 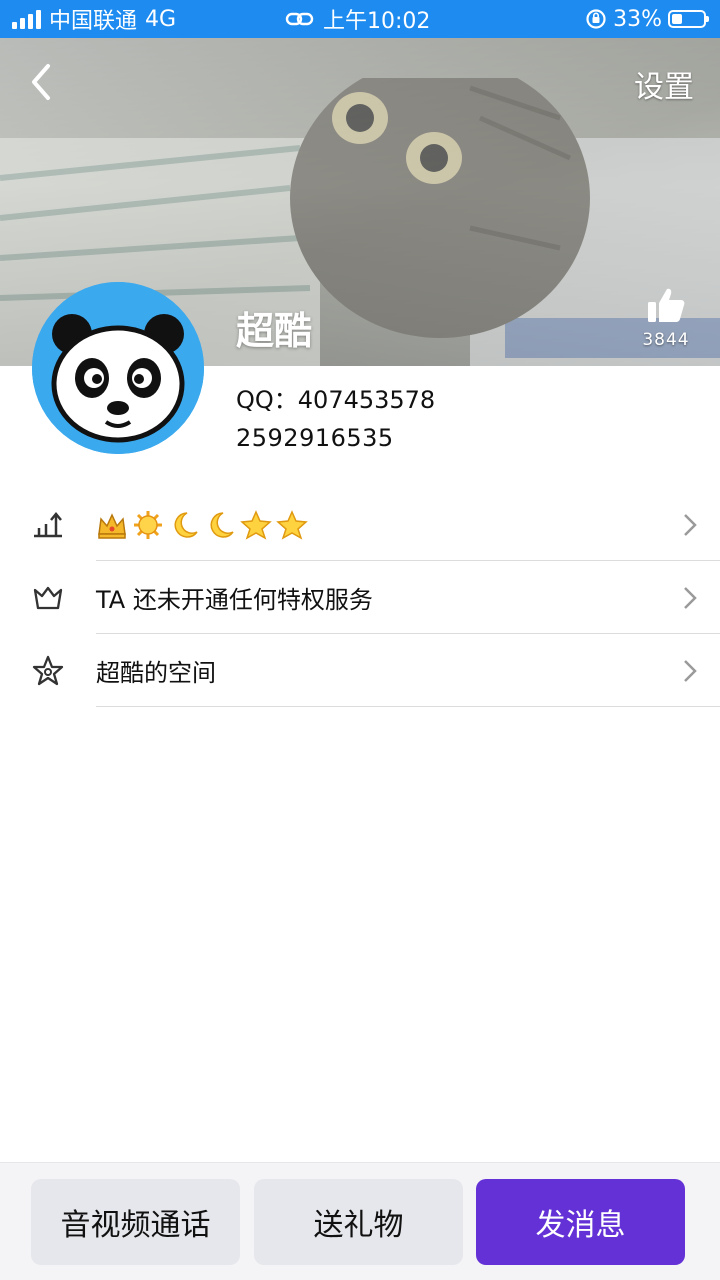 I want to click on nickname: 超酷, so click(x=274, y=331).